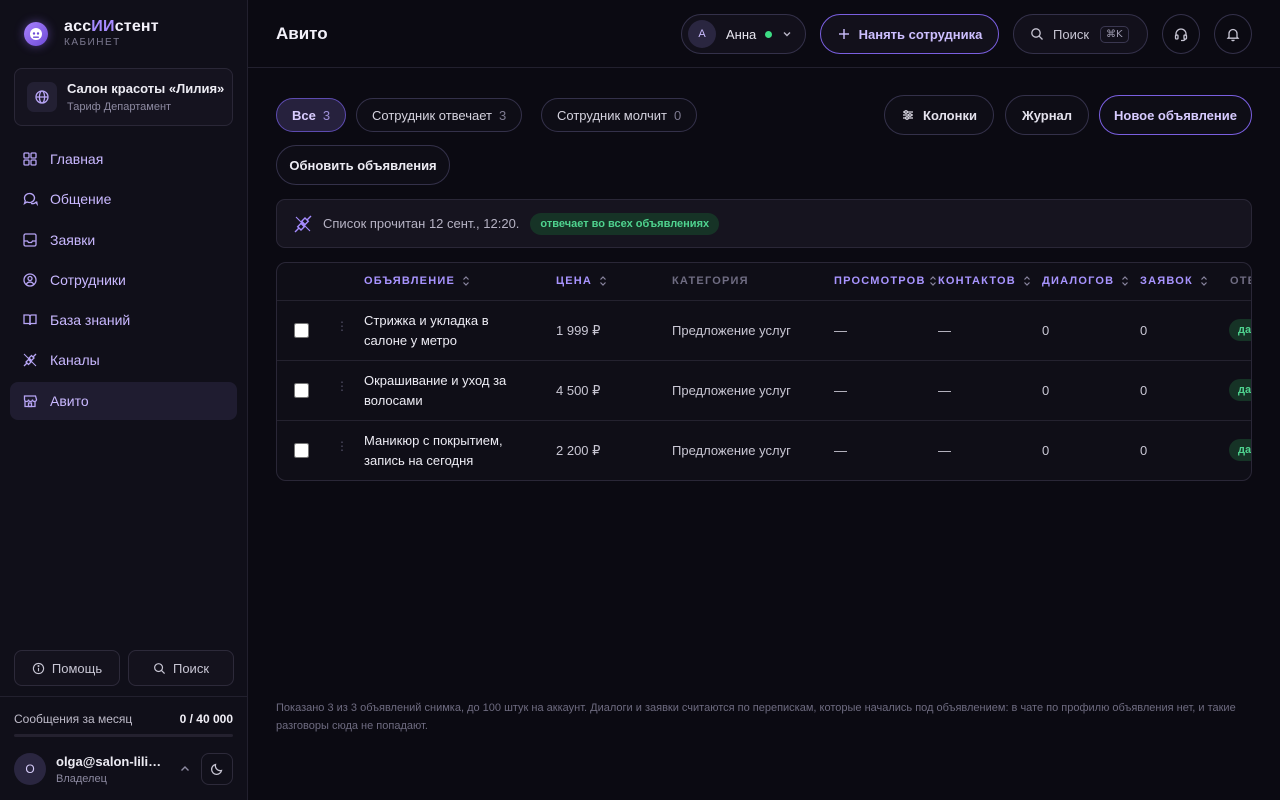  I want to click on columns-button: Колонки, so click(939, 115).